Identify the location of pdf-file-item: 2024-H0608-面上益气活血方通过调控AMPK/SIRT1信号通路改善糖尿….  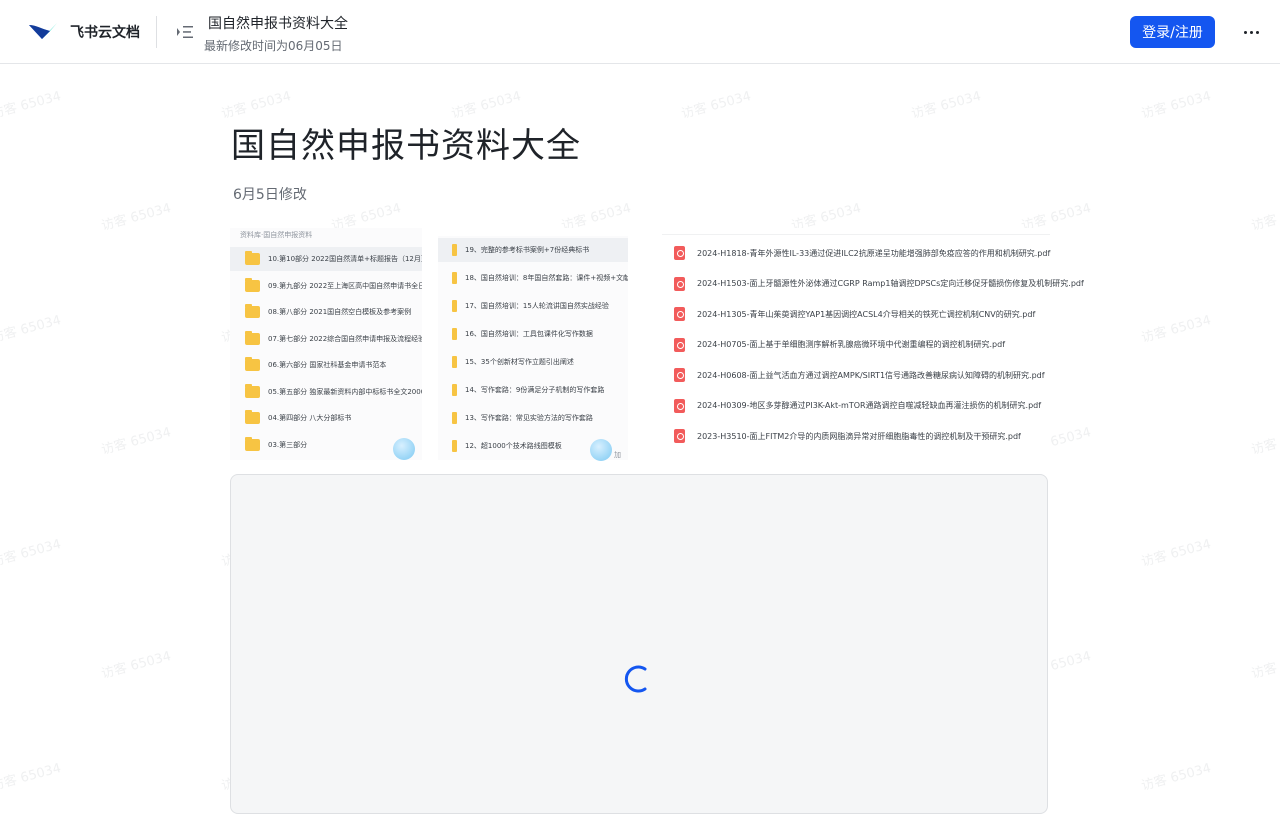
(859, 375).